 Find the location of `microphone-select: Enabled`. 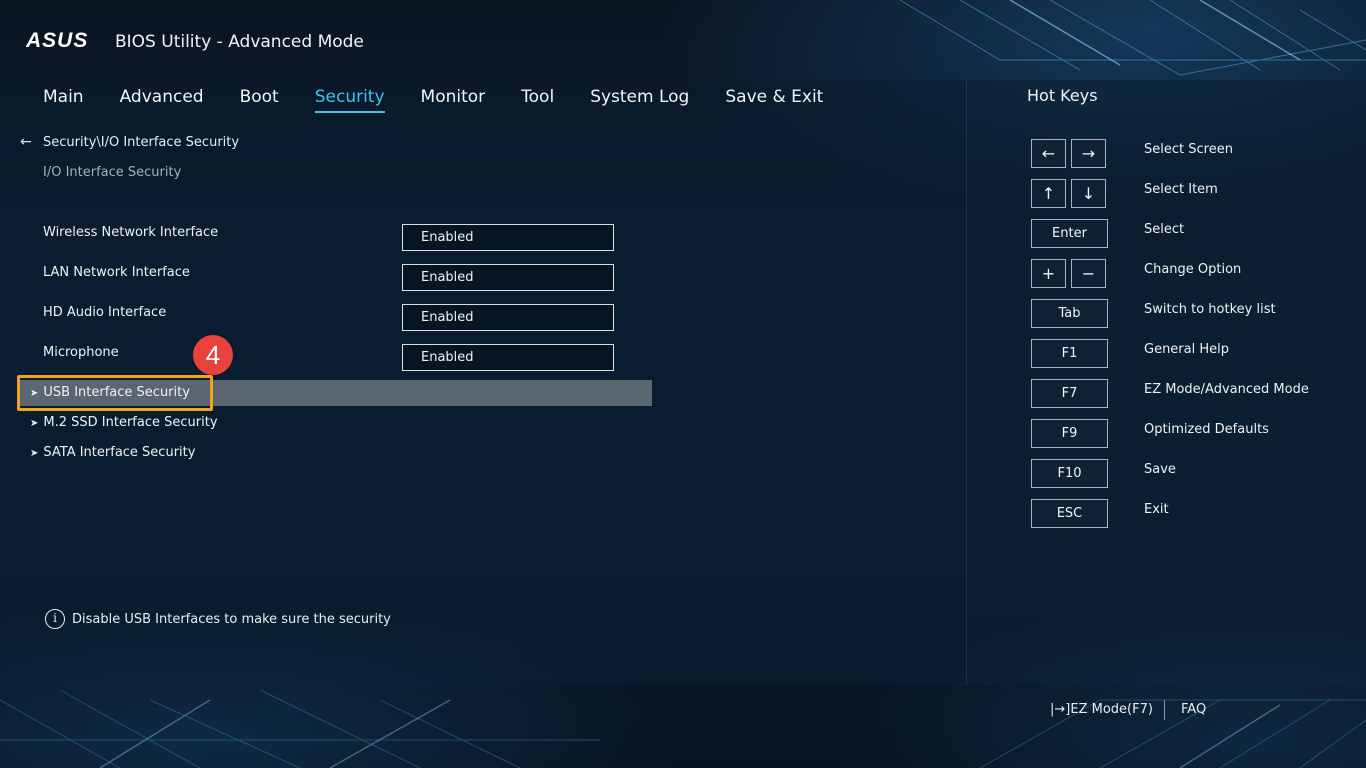

microphone-select: Enabled is located at coordinates (508, 357).